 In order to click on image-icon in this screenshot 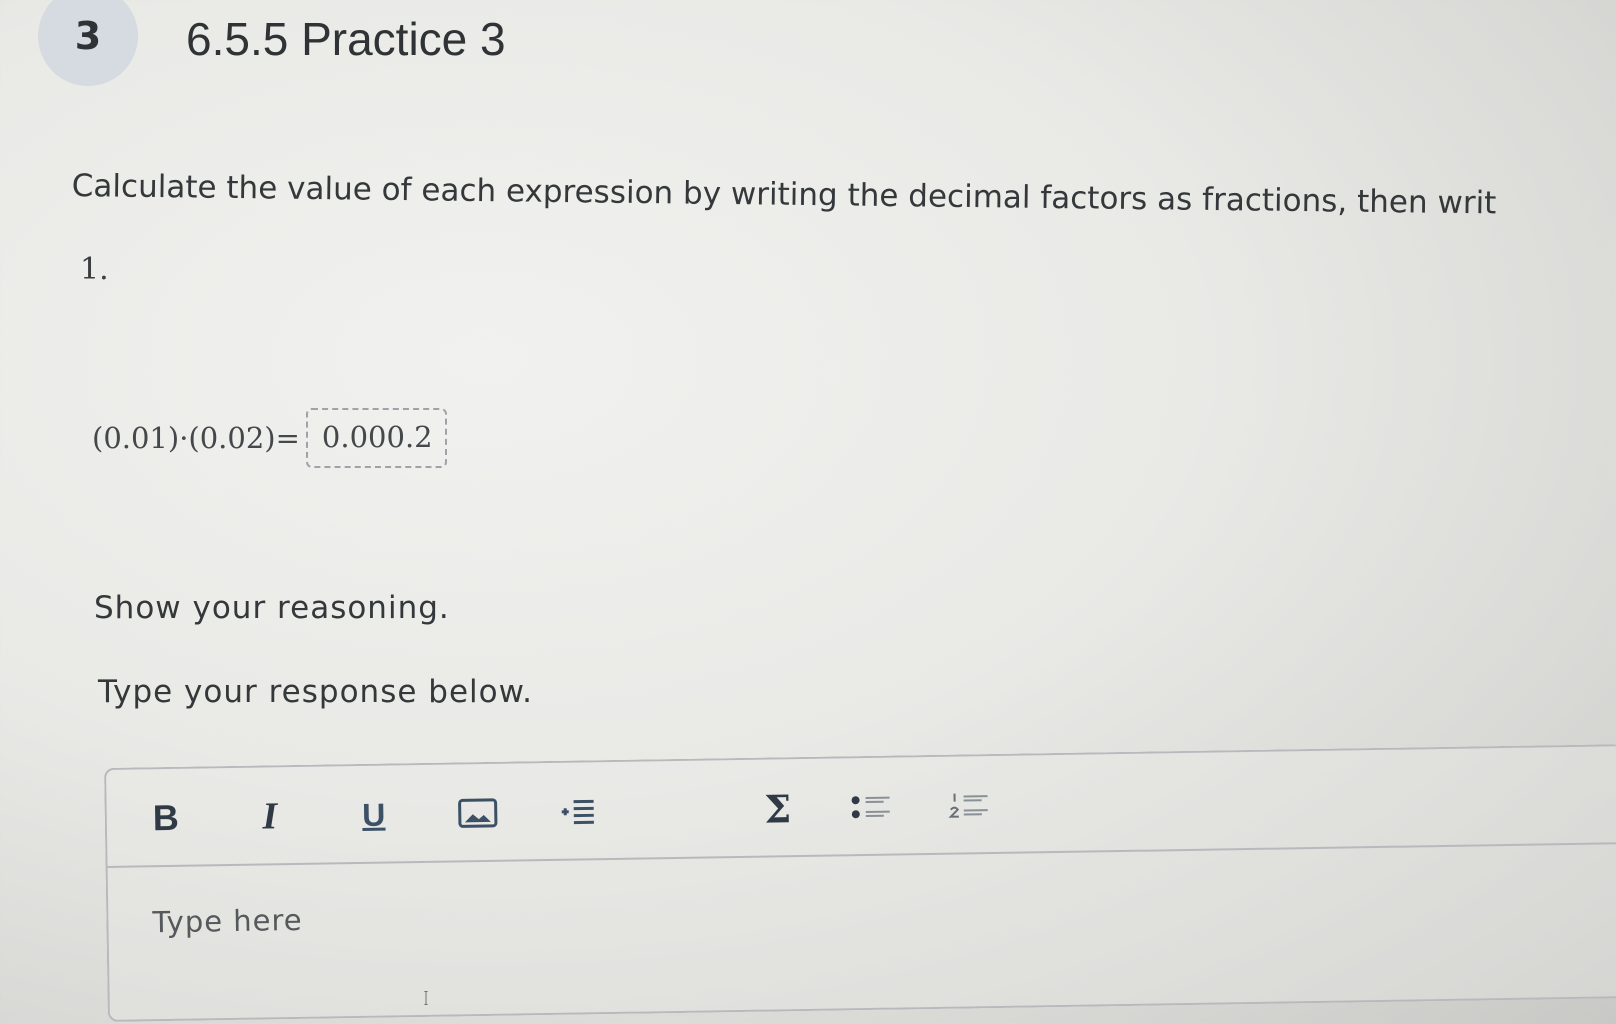, I will do `click(478, 813)`.